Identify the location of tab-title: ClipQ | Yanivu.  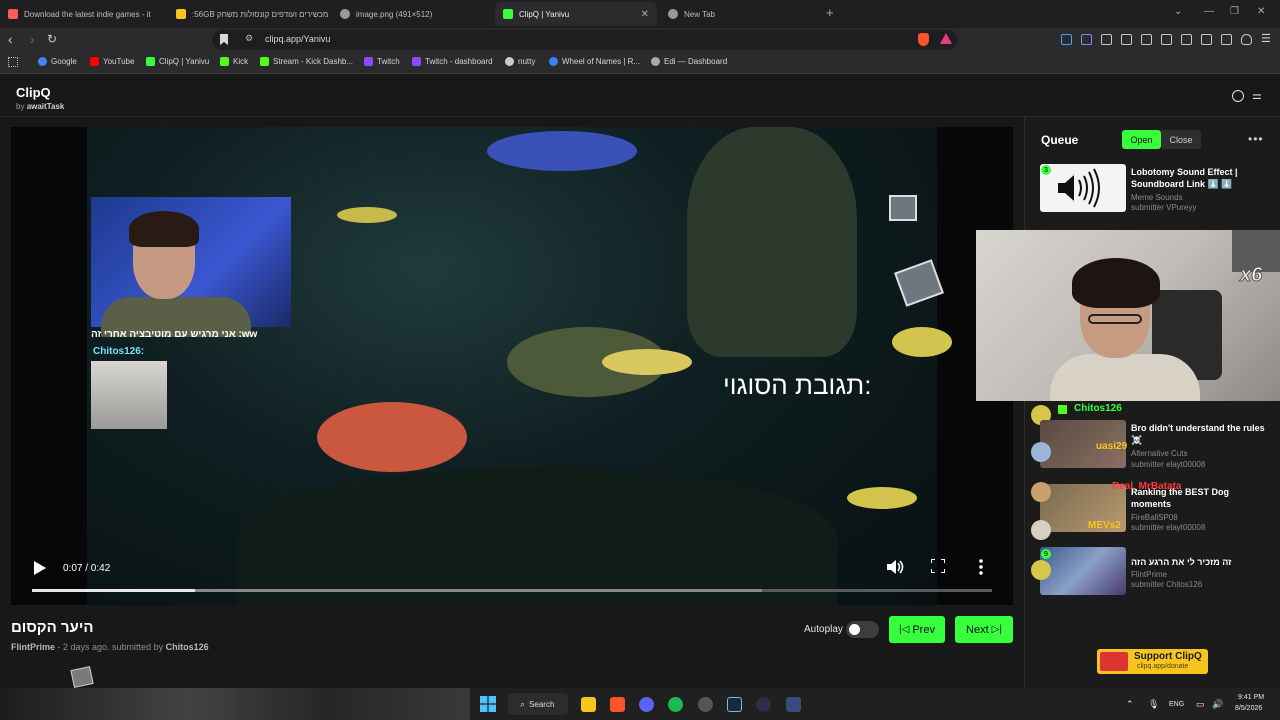
(544, 14).